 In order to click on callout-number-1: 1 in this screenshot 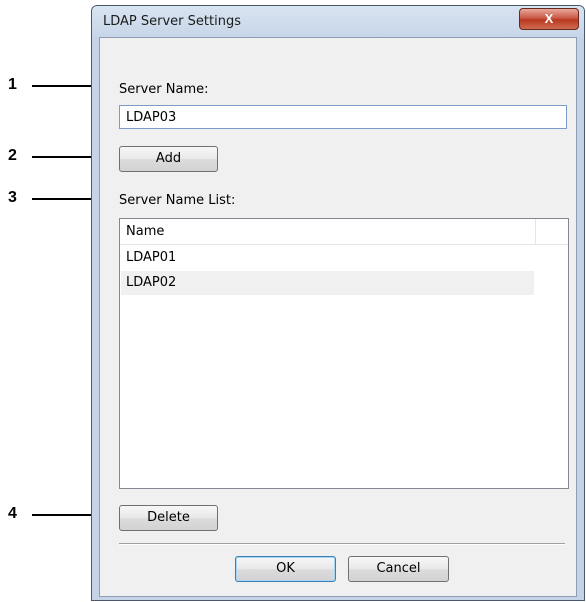, I will do `click(12, 84)`.